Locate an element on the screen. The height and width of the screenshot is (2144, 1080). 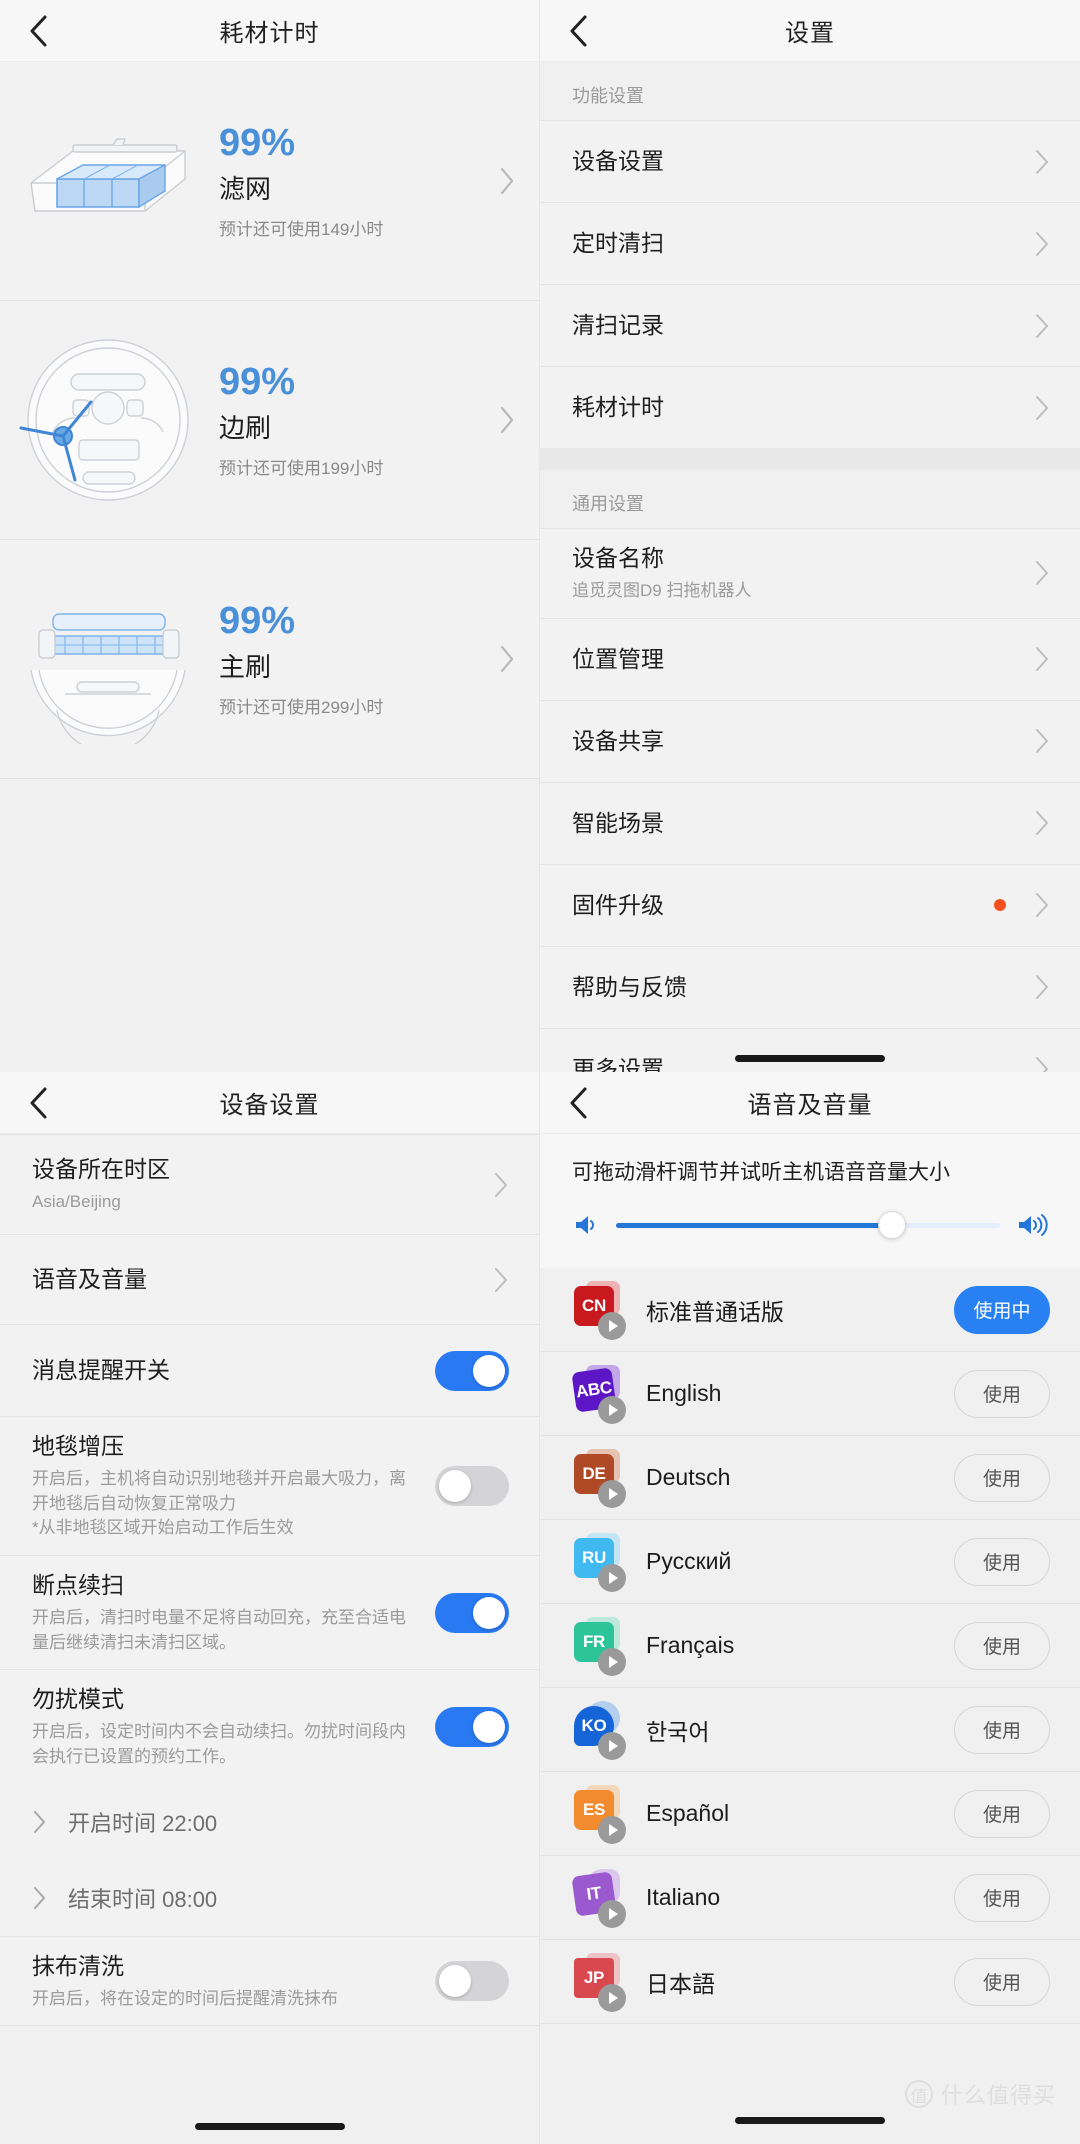
settings-row-consumables: 耗材计时 is located at coordinates (810, 407).